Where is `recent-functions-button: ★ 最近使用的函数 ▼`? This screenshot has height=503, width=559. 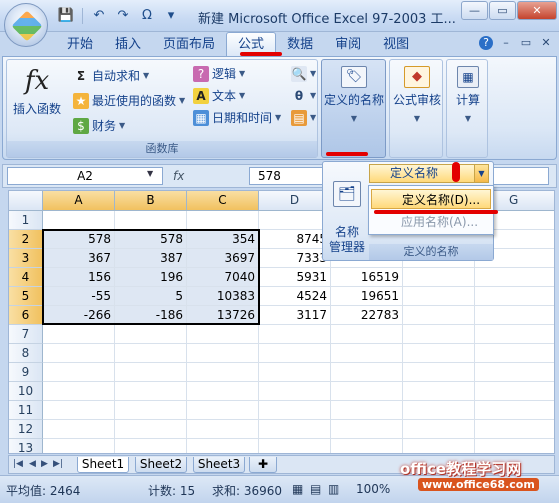 recent-functions-button: ★ 最近使用的函数 ▼ is located at coordinates (129, 101).